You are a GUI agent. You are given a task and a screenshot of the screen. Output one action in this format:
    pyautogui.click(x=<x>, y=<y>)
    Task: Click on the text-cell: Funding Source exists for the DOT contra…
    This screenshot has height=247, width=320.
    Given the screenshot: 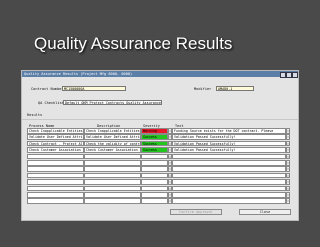 What is the action you would take?
    pyautogui.click(x=229, y=131)
    